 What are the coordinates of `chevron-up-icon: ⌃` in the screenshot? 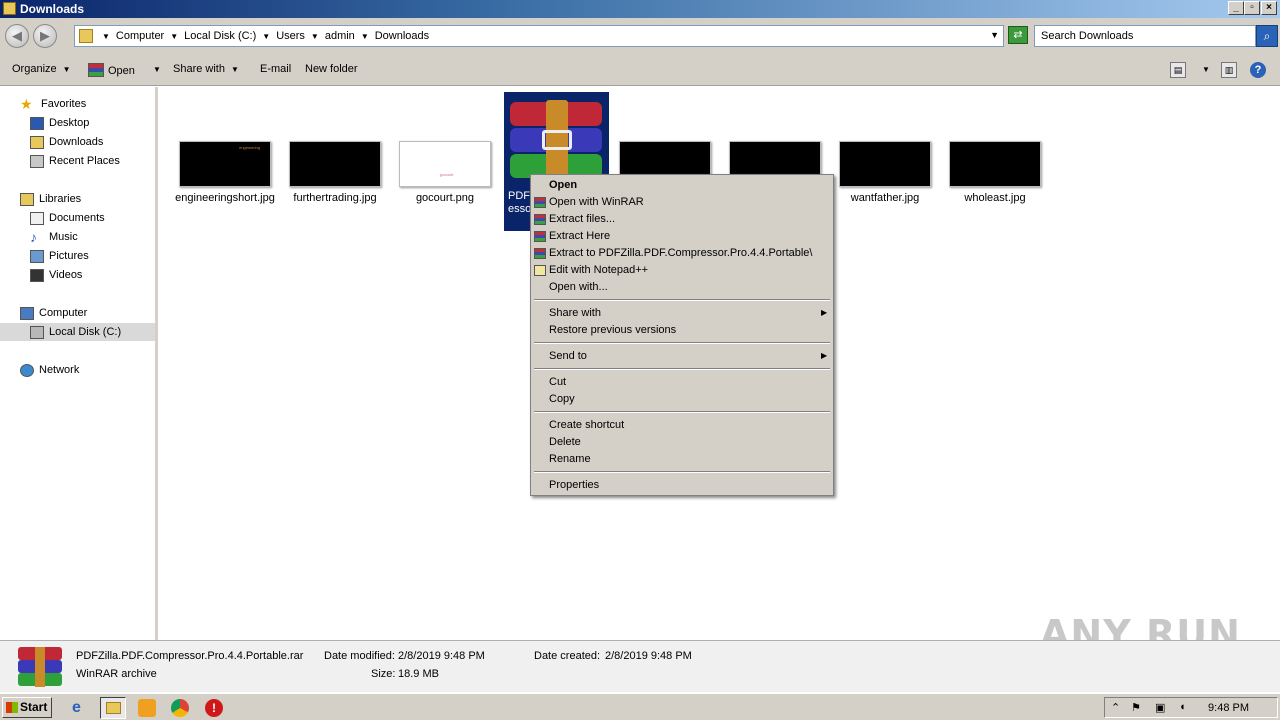 It's located at (1115, 707).